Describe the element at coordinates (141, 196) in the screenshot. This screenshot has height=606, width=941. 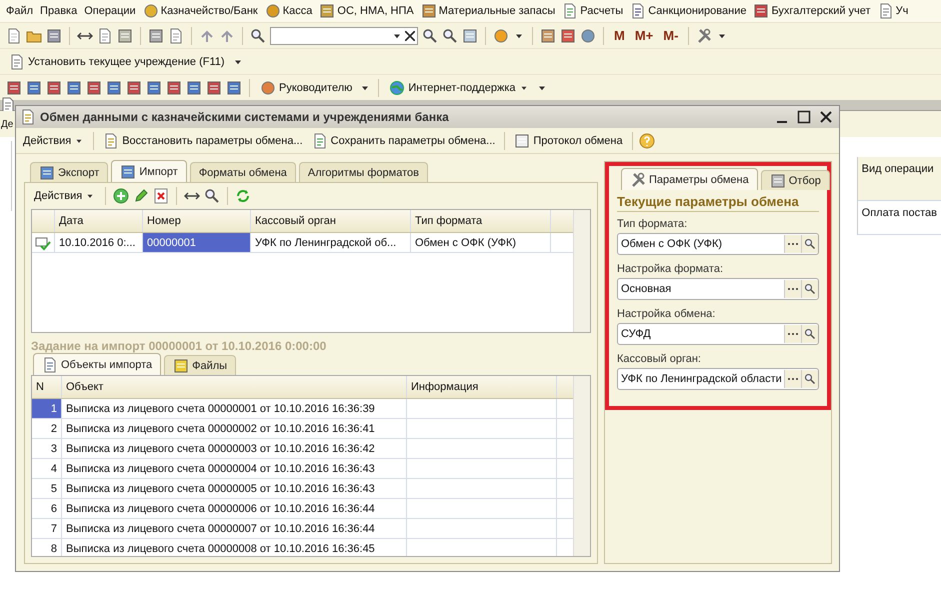
I see `pencil-icon` at that location.